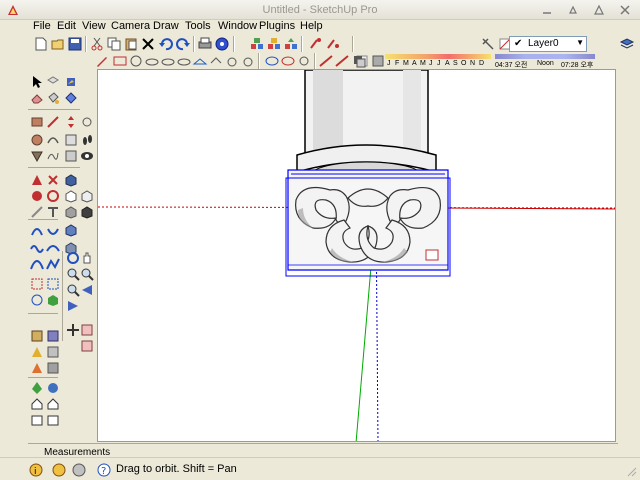  I want to click on 3d-text-icon, so click(53, 300).